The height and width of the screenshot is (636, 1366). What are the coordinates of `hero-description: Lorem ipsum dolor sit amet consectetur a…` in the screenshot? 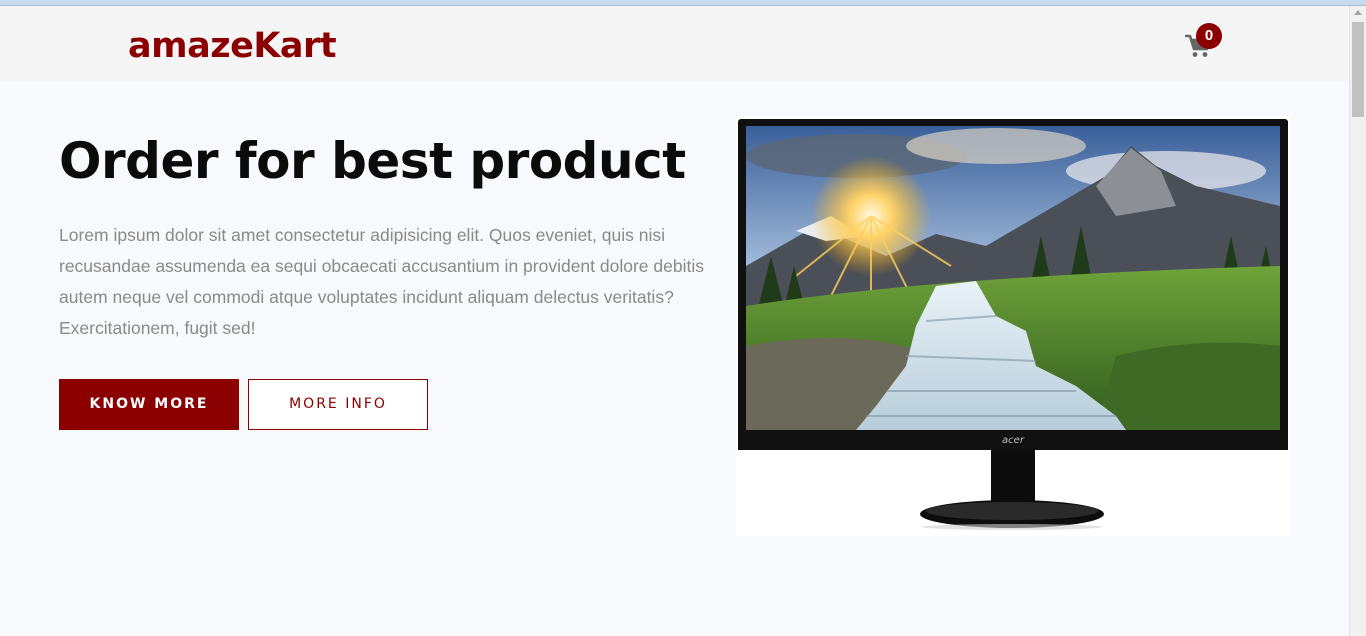 It's located at (381, 281).